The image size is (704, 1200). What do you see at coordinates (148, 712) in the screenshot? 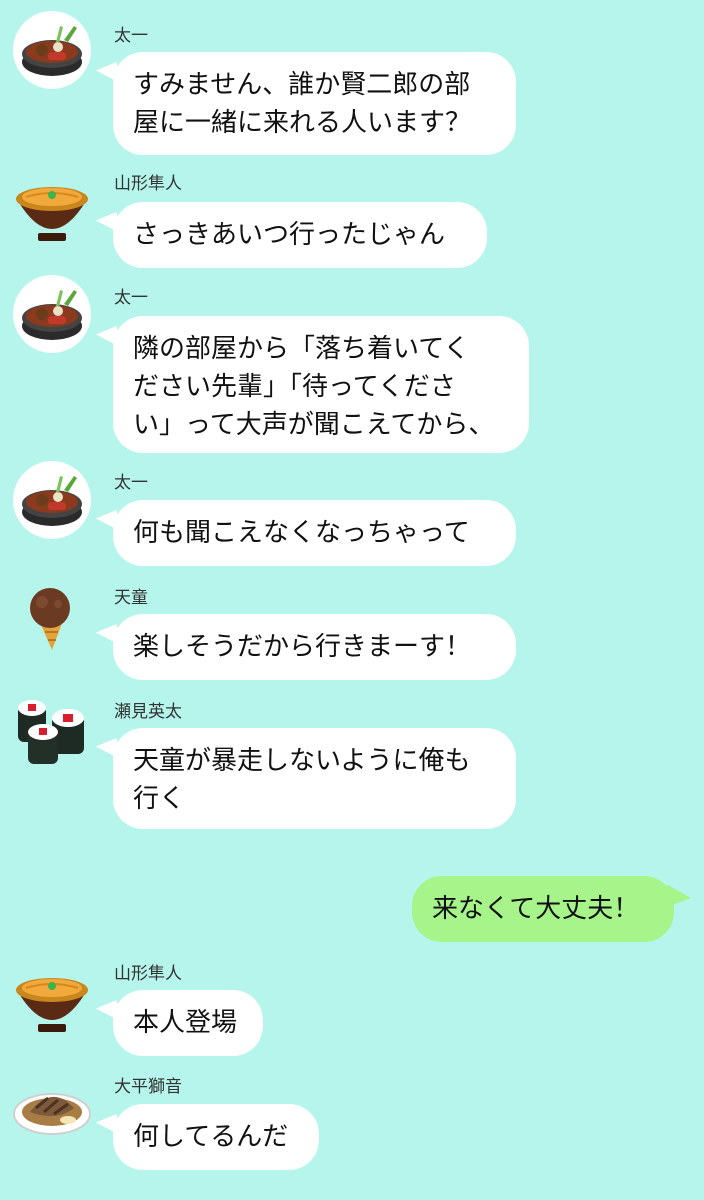
I see `sender-name: 瀬見英太` at bounding box center [148, 712].